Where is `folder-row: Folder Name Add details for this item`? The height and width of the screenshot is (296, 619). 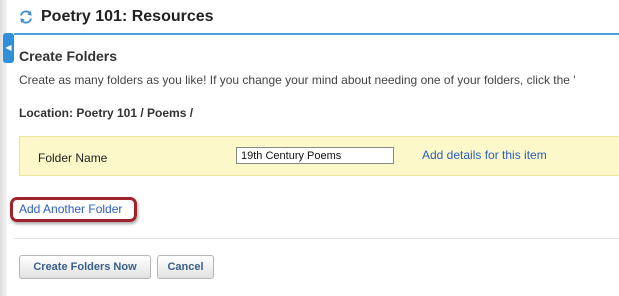 folder-row: Folder Name Add details for this item is located at coordinates (319, 156).